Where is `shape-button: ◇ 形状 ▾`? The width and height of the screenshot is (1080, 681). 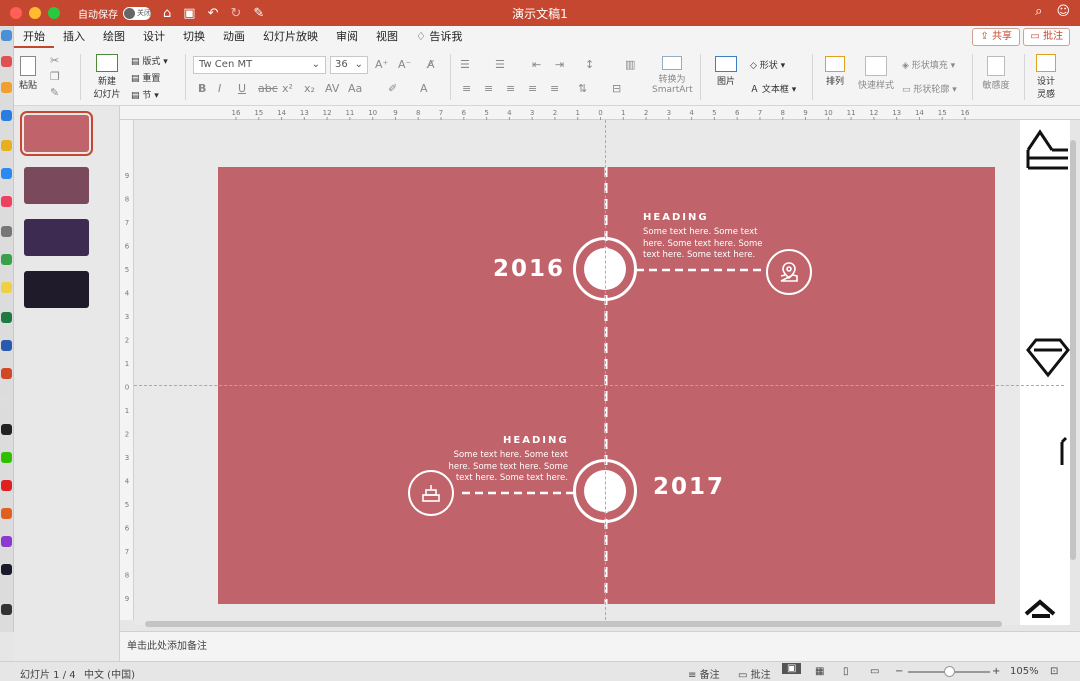
shape-button: ◇ 形状 ▾ is located at coordinates (767, 64).